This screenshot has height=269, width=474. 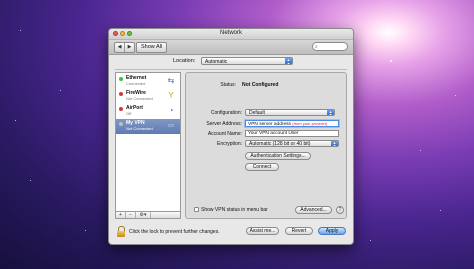 I want to click on title-bar: Network, so click(x=231, y=34).